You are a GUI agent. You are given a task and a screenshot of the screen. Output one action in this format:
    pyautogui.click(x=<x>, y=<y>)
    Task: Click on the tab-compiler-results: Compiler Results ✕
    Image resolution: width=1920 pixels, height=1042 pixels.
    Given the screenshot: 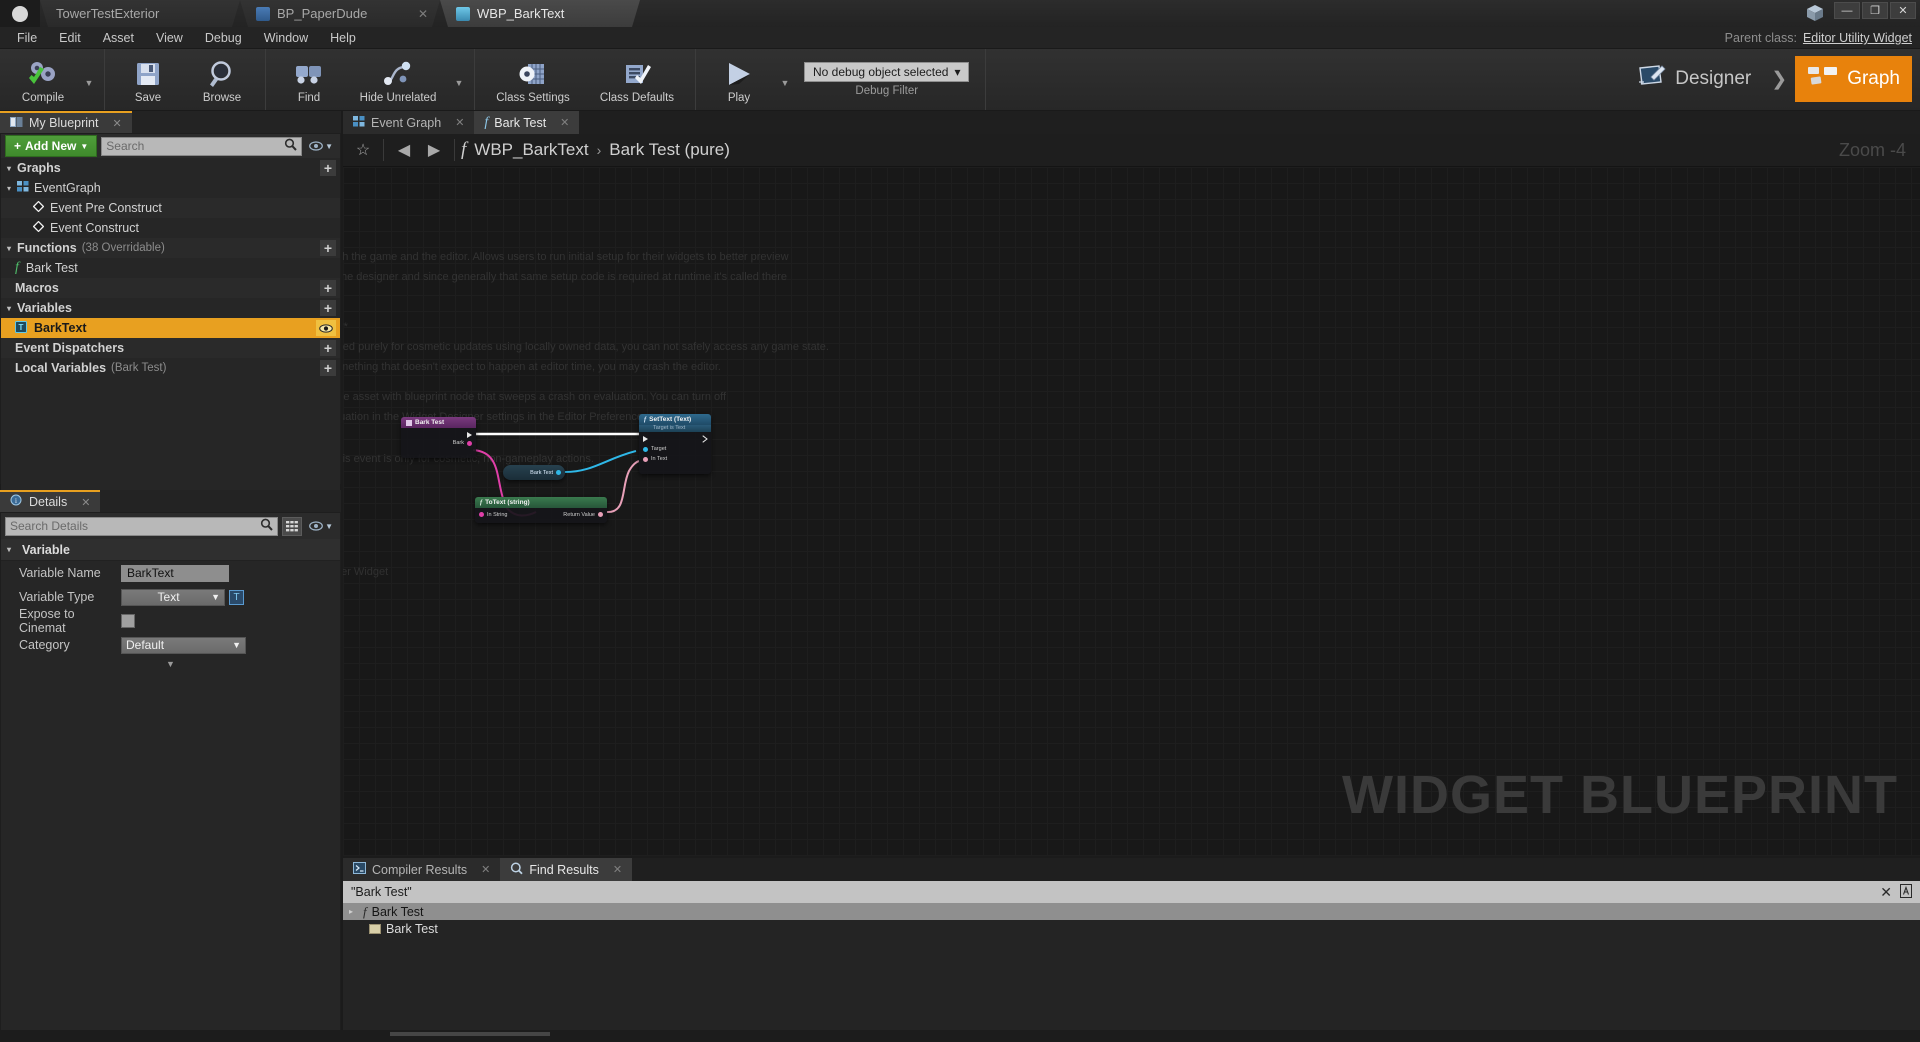 What is the action you would take?
    pyautogui.click(x=422, y=869)
    